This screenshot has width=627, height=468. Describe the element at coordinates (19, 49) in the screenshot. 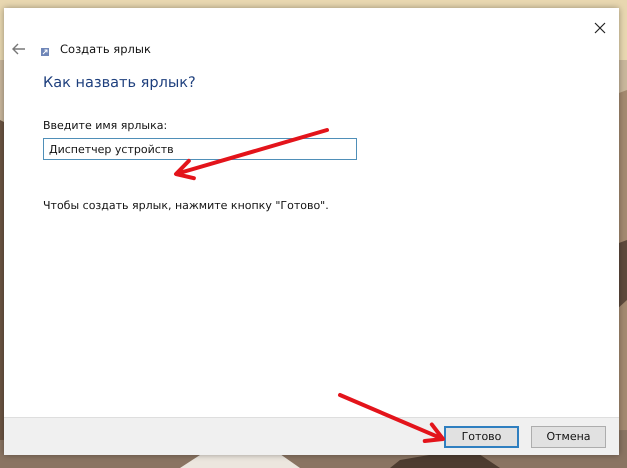

I see `back-arrow-icon` at that location.